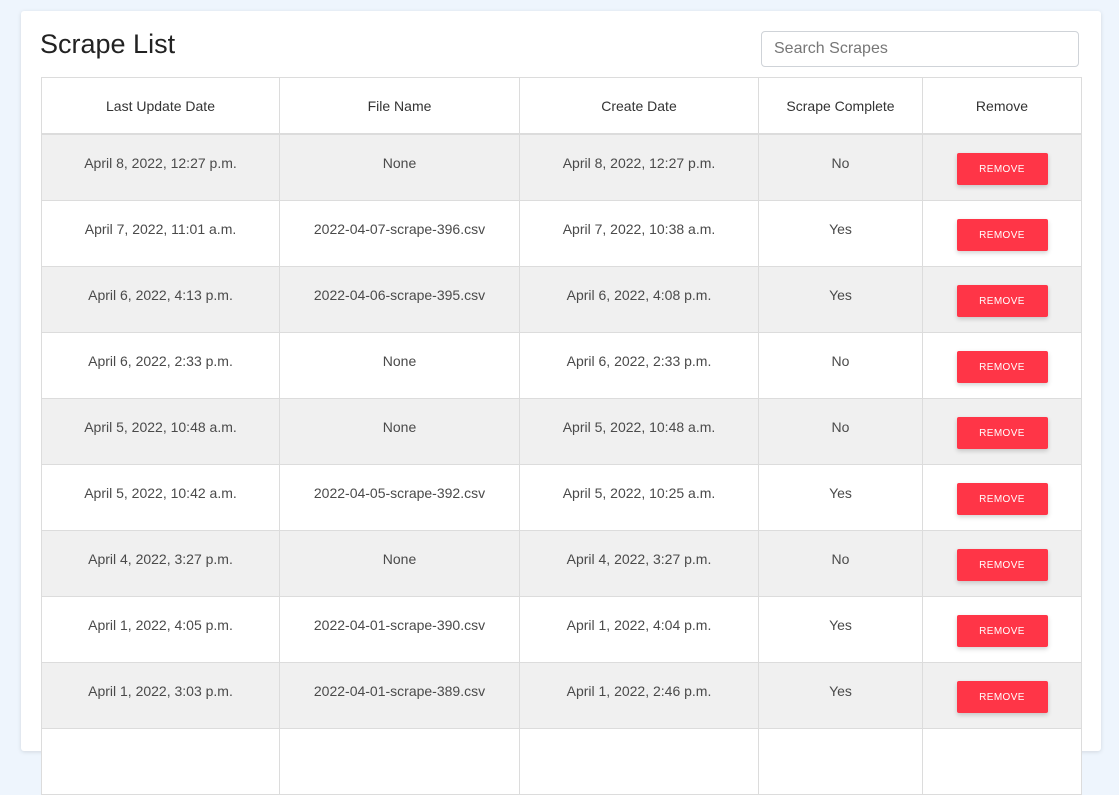 Image resolution: width=1119 pixels, height=795 pixels. I want to click on cell-create-date: April 1, 2022, 2:46 p.m., so click(639, 695).